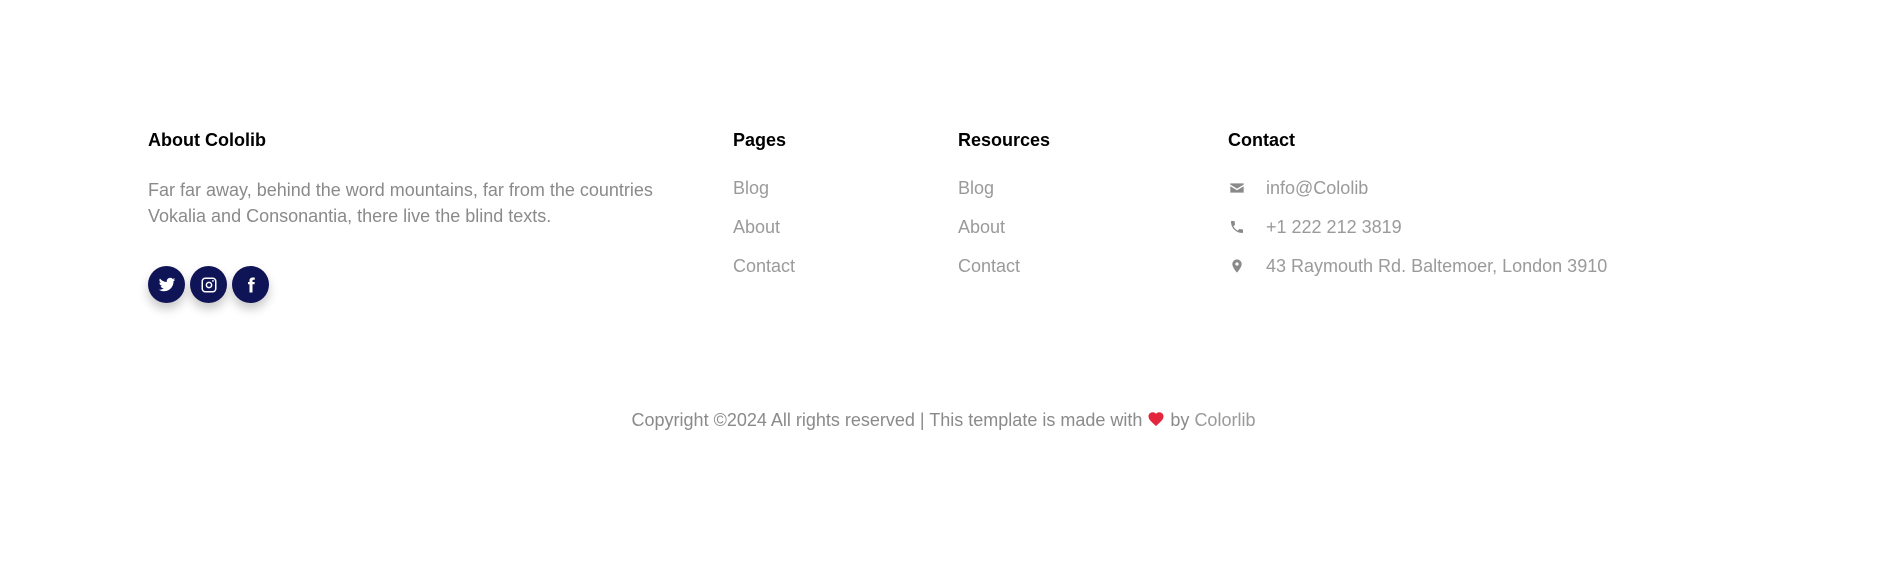  I want to click on contact-address: 43 Raymouth Rd. Baltemoer, London 3910, so click(1437, 266).